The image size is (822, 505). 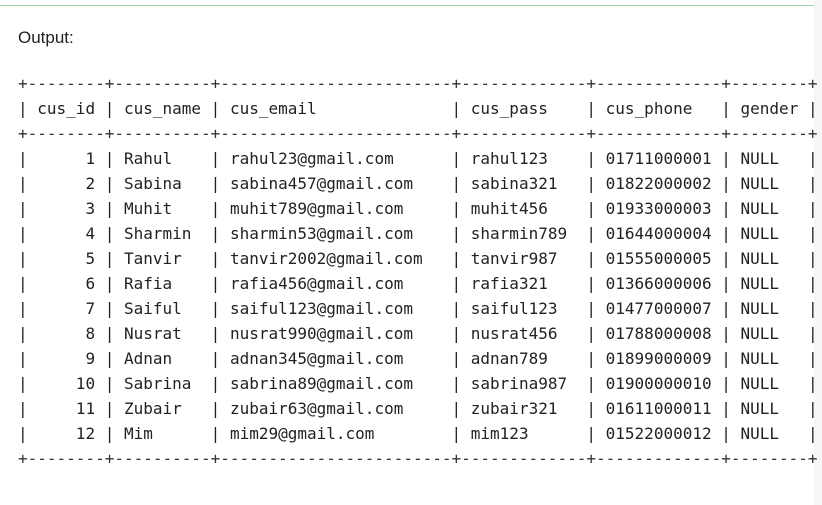 I want to click on cell-cus_phone: 01611000011, so click(x=659, y=408).